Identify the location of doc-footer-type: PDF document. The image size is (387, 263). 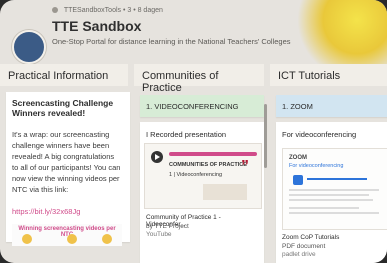
(304, 246).